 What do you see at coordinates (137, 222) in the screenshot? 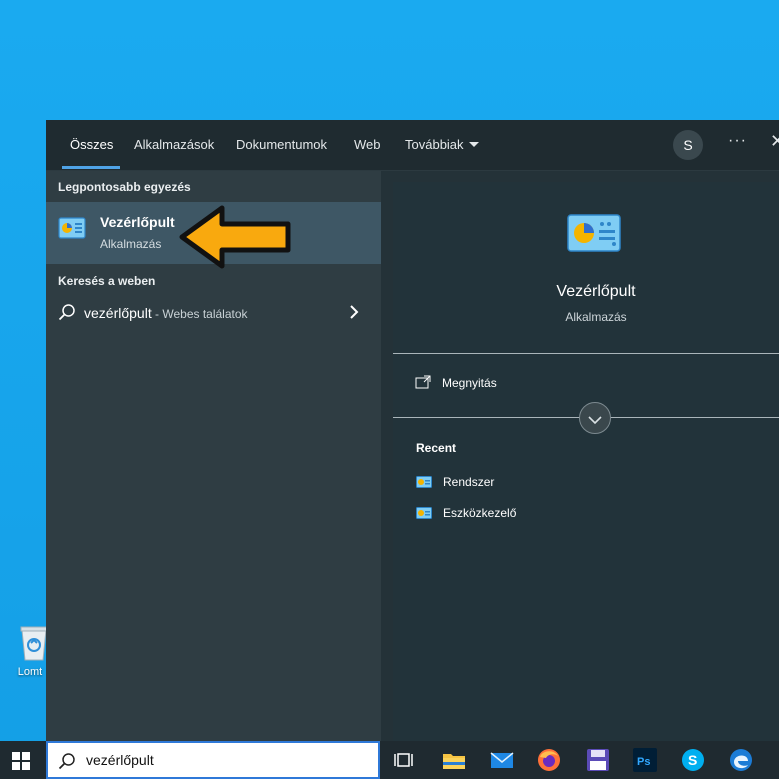
I see `best-match-title: Vezérlőpult` at bounding box center [137, 222].